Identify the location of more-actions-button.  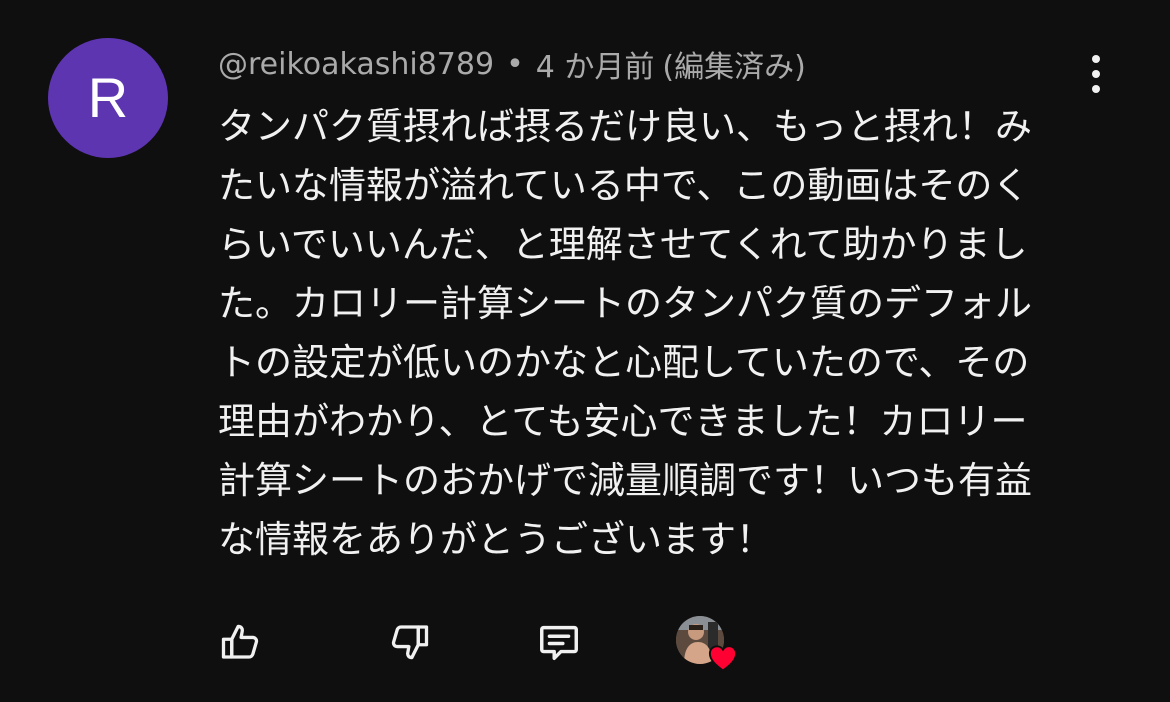
(1096, 74).